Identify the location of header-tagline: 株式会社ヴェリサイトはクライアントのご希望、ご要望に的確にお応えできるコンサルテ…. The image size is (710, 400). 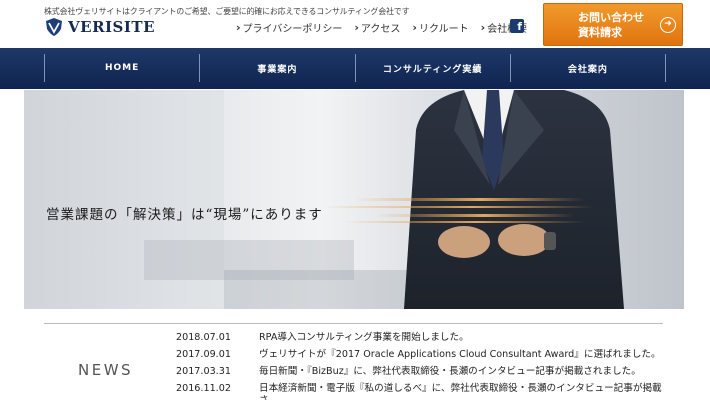
(227, 11).